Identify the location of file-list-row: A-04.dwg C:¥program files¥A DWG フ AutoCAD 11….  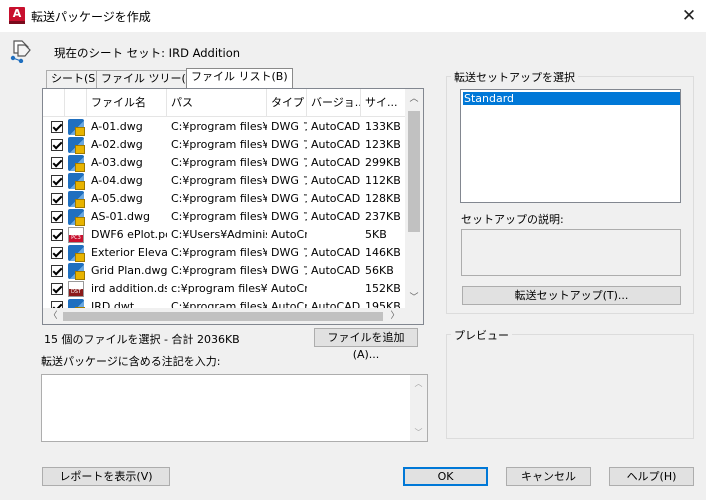
(224, 181).